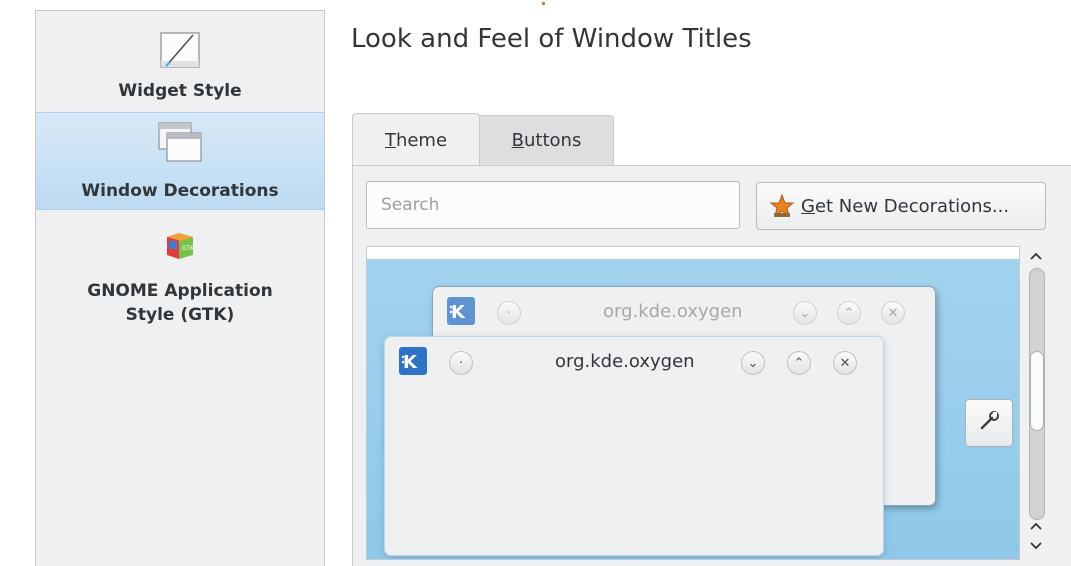 The image size is (1071, 566). I want to click on wrench-icon, so click(989, 423).